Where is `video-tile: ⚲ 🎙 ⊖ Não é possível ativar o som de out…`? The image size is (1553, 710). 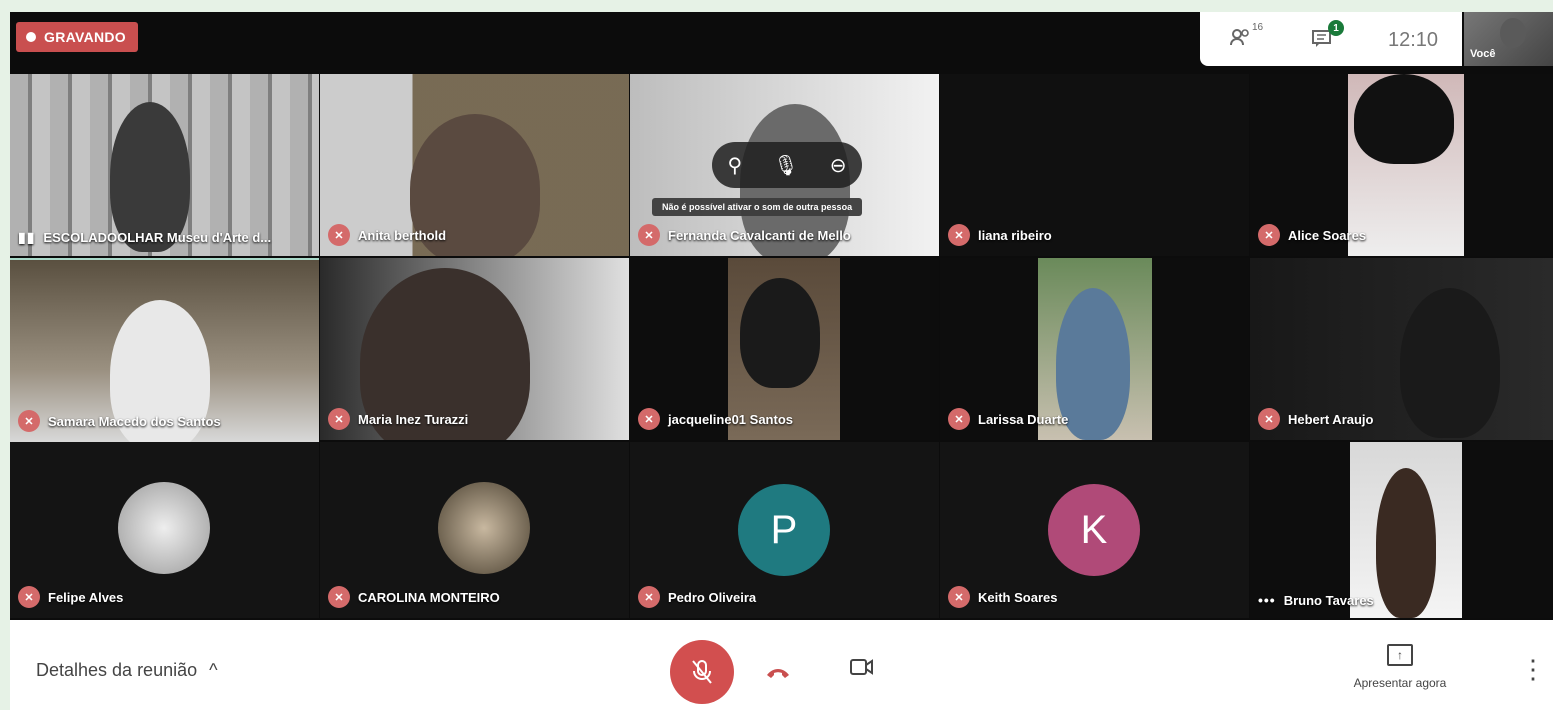
video-tile: ⚲ 🎙 ⊖ Não é possível ativar o som de out… is located at coordinates (784, 165).